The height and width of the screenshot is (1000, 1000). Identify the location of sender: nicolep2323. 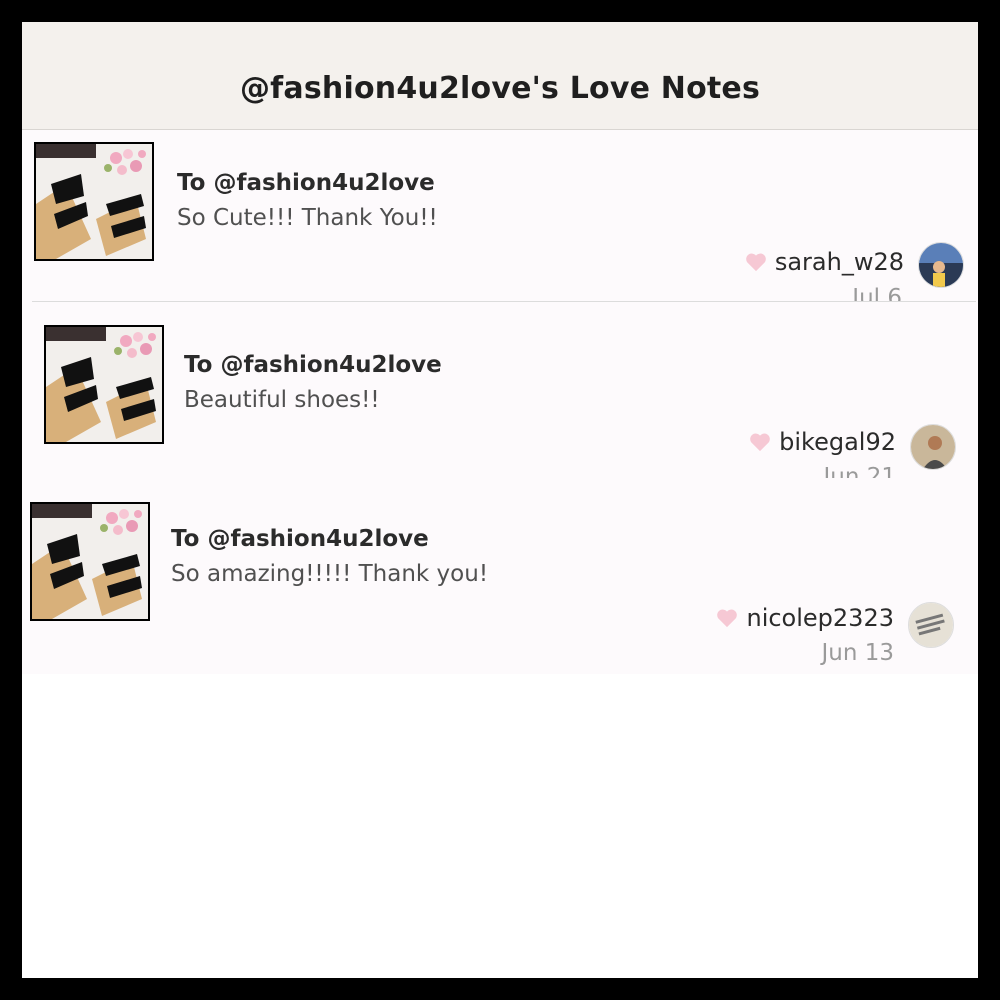
(805, 618).